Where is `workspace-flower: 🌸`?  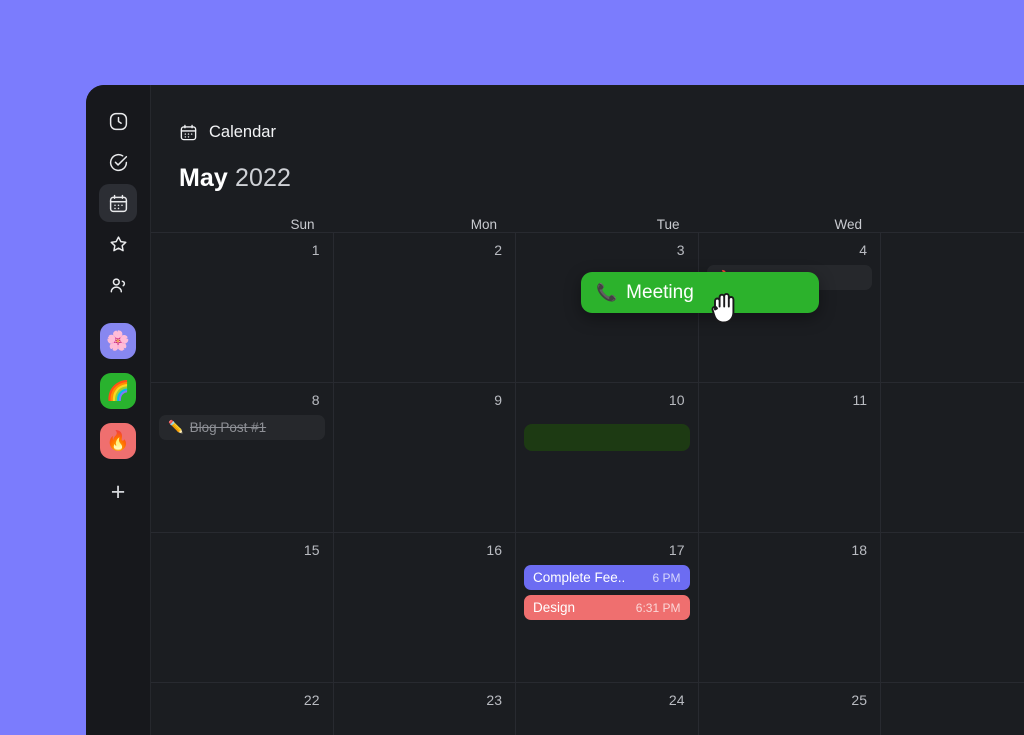
workspace-flower: 🌸 is located at coordinates (118, 341).